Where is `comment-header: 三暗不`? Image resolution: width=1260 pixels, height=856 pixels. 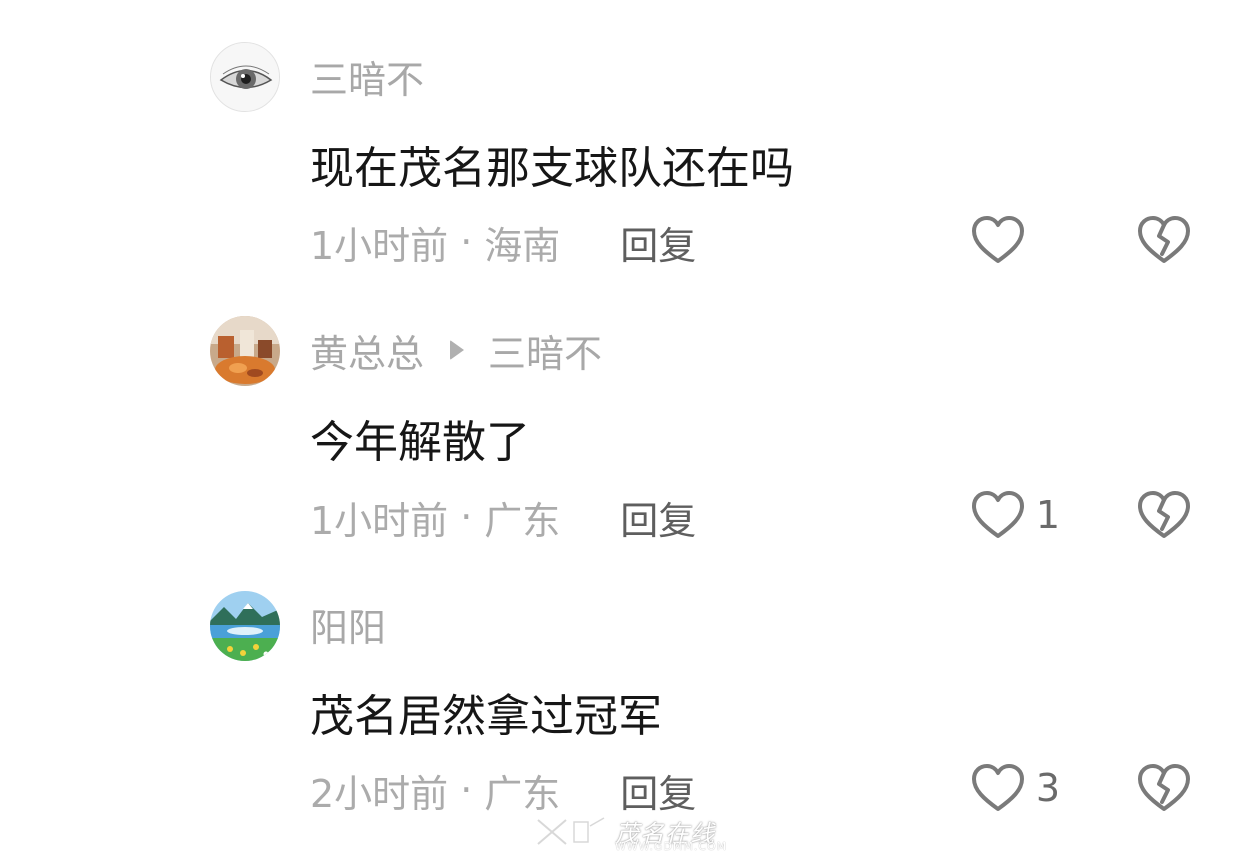 comment-header: 三暗不 is located at coordinates (367, 76).